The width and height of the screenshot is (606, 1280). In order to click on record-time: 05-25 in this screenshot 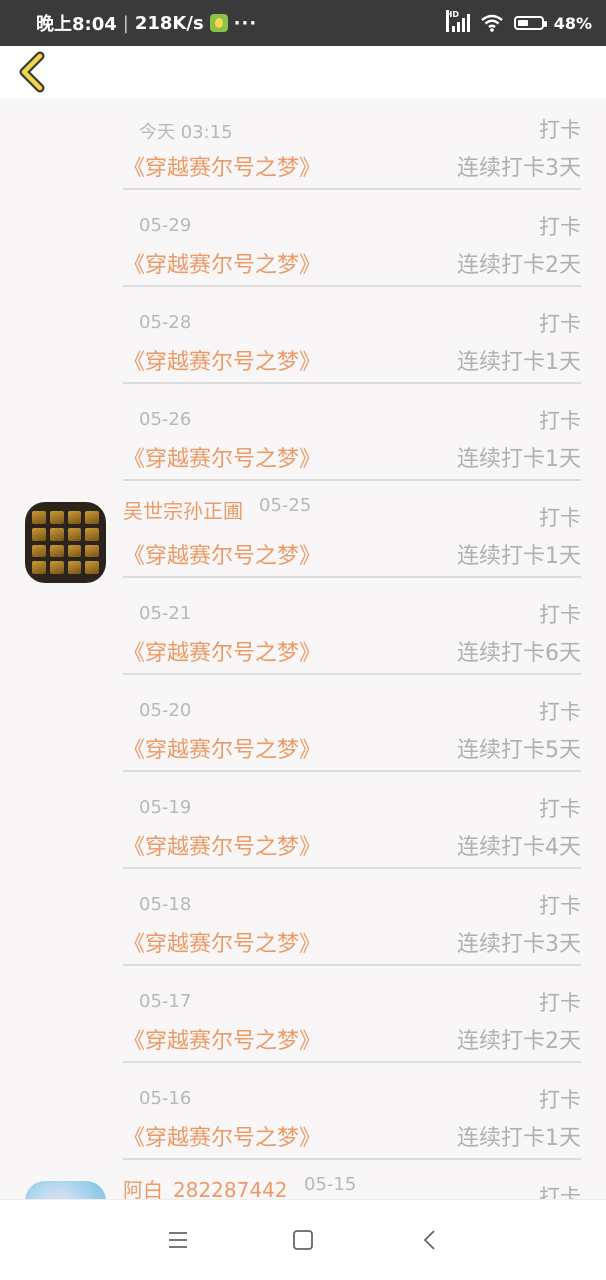, I will do `click(285, 505)`.